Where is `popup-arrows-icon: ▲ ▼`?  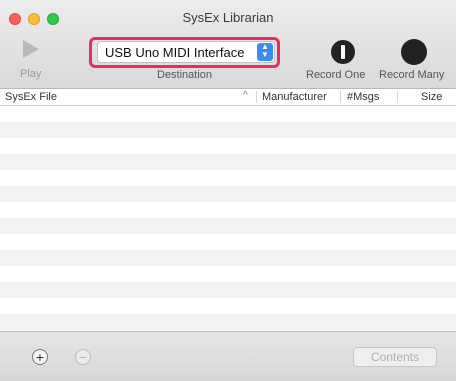 popup-arrows-icon: ▲ ▼ is located at coordinates (265, 52).